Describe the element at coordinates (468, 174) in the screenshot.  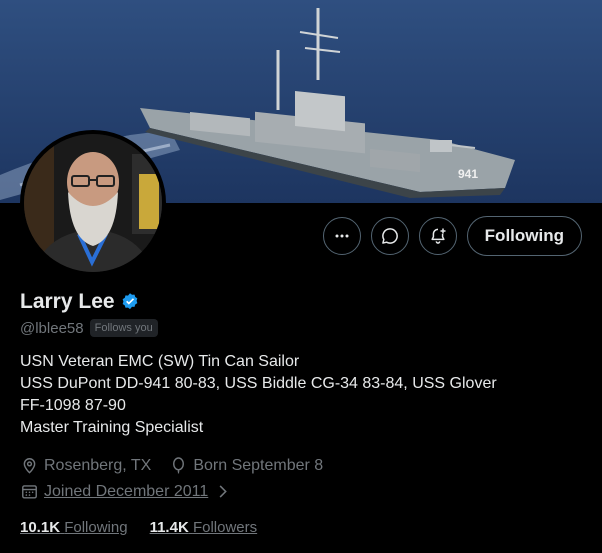
I see `hull-number: 941` at that location.